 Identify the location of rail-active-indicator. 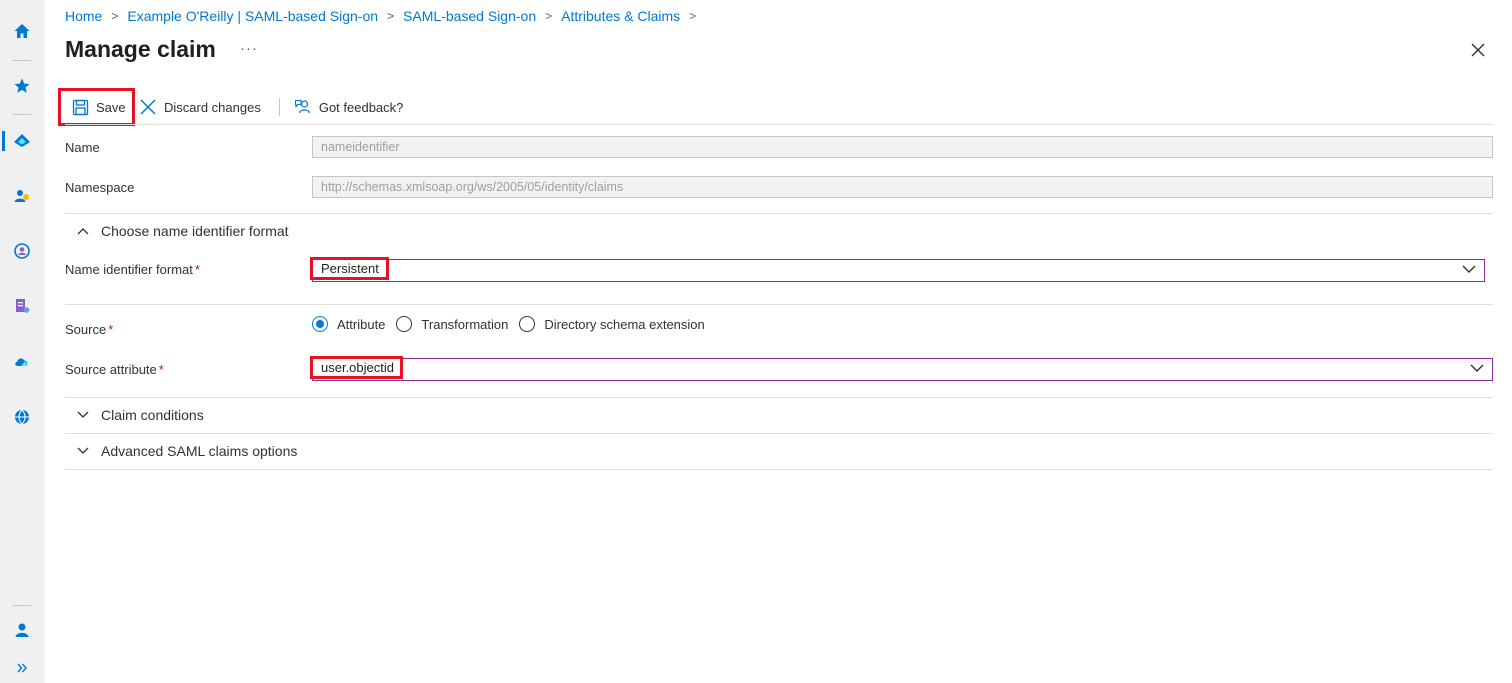
(3, 141).